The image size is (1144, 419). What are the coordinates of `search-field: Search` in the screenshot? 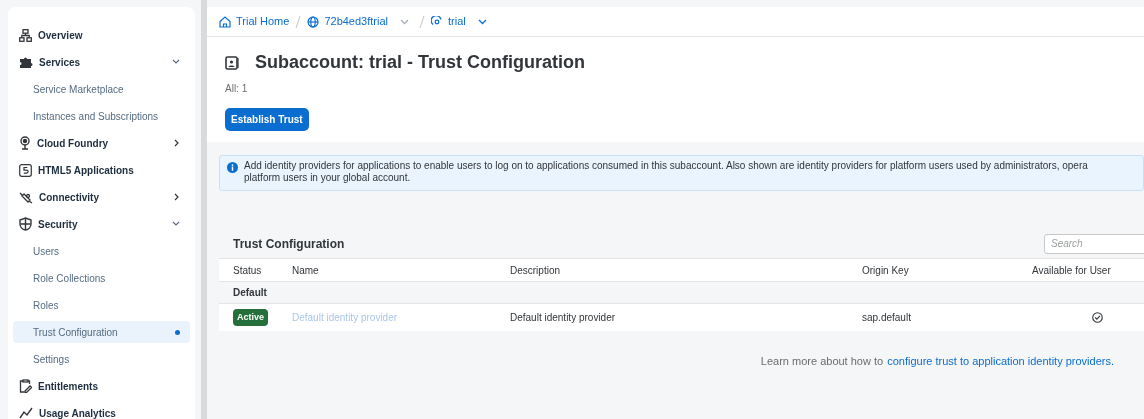 It's located at (1094, 243).